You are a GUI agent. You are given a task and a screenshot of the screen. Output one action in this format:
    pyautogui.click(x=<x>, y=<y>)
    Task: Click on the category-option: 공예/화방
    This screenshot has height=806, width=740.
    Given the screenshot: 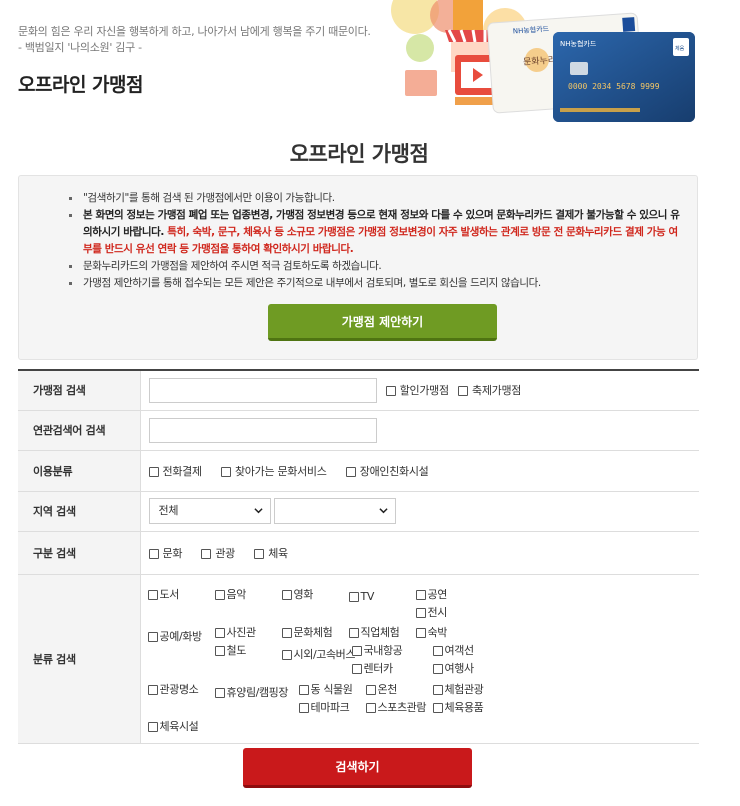 What is the action you would take?
    pyautogui.click(x=174, y=636)
    